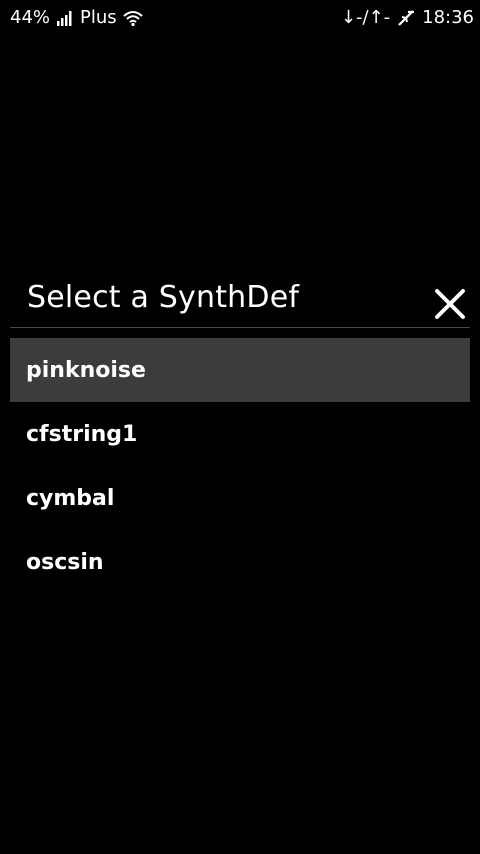  Describe the element at coordinates (70, 498) in the screenshot. I see `list-item-label: cymbal` at that location.